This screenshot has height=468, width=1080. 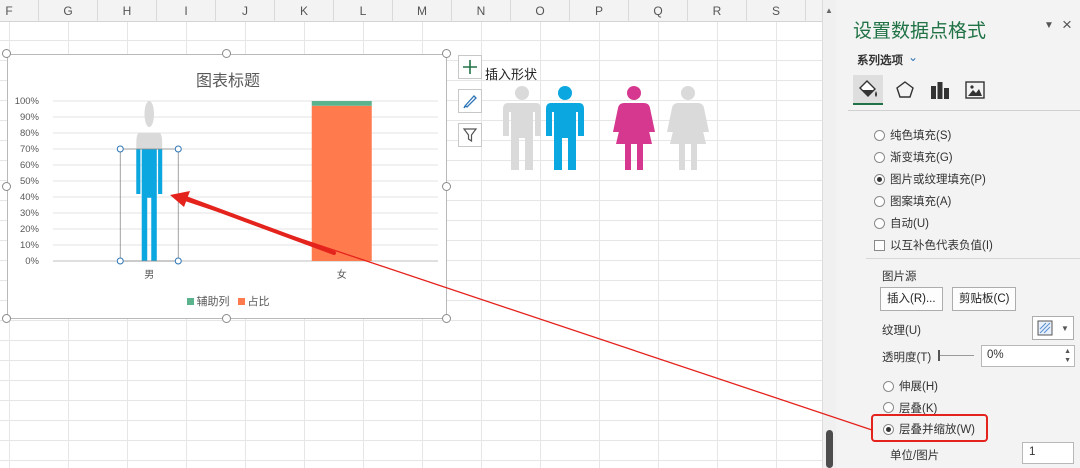 What do you see at coordinates (245, 11) in the screenshot?
I see `column-header-j: J` at bounding box center [245, 11].